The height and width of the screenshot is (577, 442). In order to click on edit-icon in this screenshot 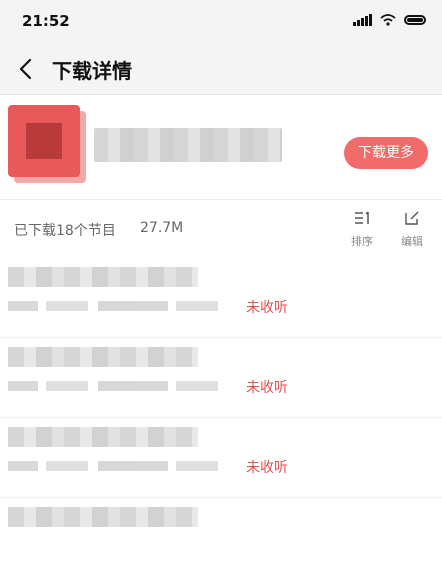, I will do `click(412, 218)`.